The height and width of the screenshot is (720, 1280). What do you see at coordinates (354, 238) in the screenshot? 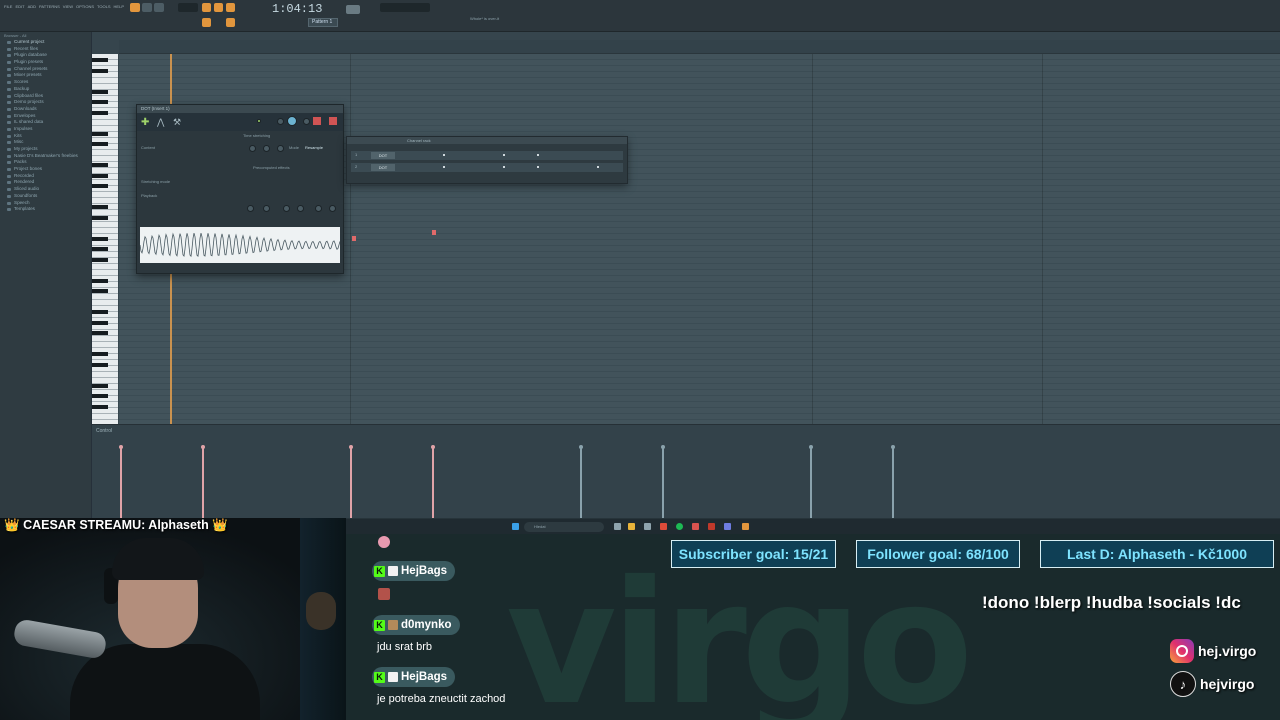
I see `note` at bounding box center [354, 238].